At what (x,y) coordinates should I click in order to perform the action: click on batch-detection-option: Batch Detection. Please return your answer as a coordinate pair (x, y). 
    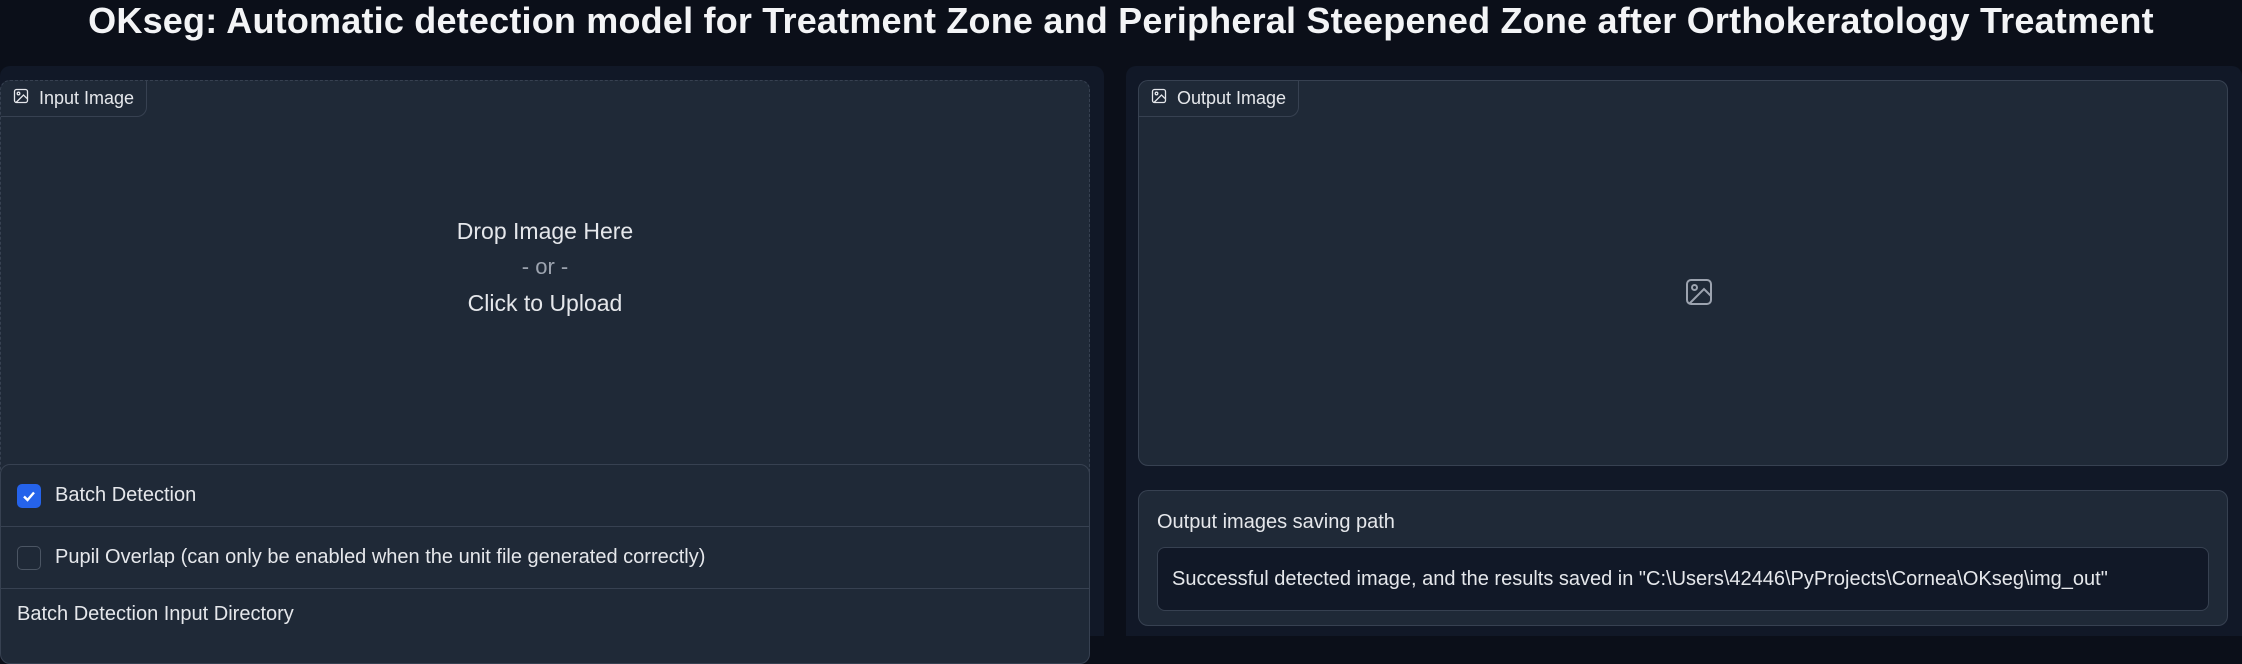
    Looking at the image, I should click on (545, 496).